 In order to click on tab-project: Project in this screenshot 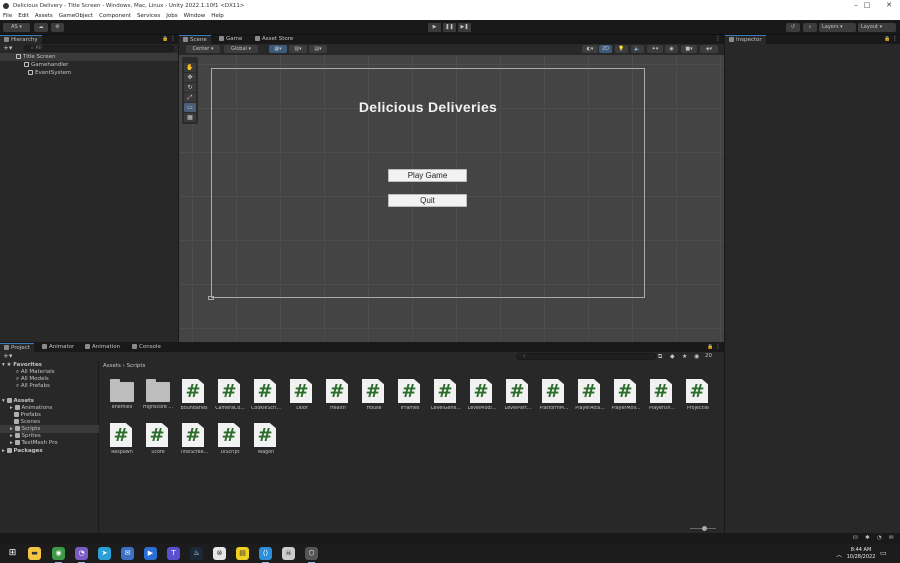, I will do `click(17, 347)`.